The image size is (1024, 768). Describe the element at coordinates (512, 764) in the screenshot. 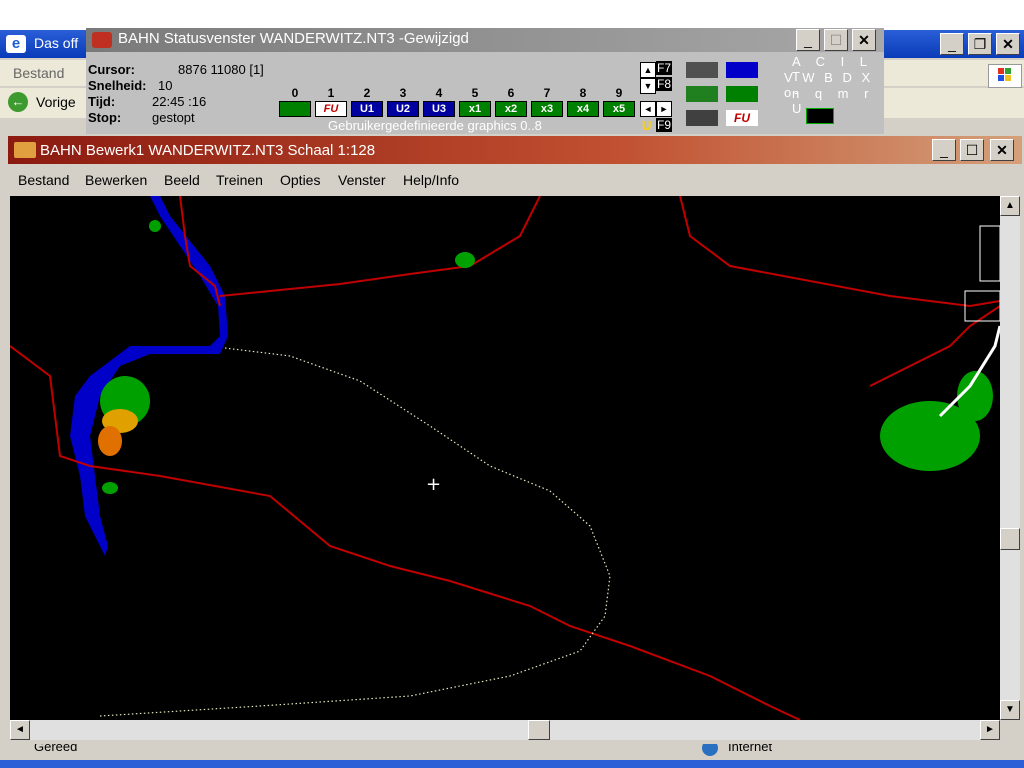

I see `taskbar` at that location.